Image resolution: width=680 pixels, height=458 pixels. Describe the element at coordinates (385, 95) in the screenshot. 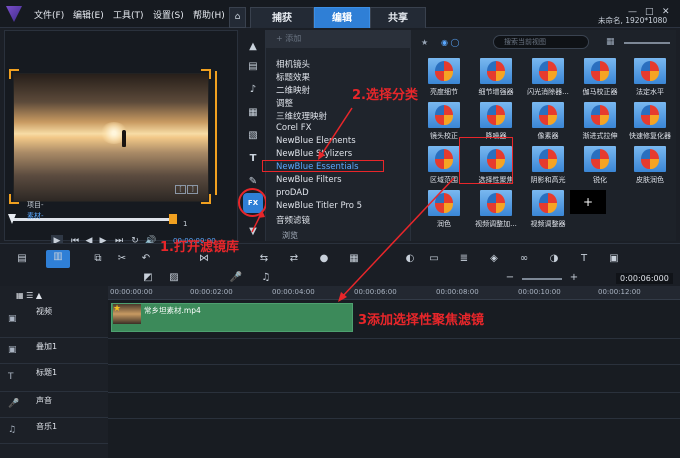

I see `annotation-step2: 2.选择分类` at that location.